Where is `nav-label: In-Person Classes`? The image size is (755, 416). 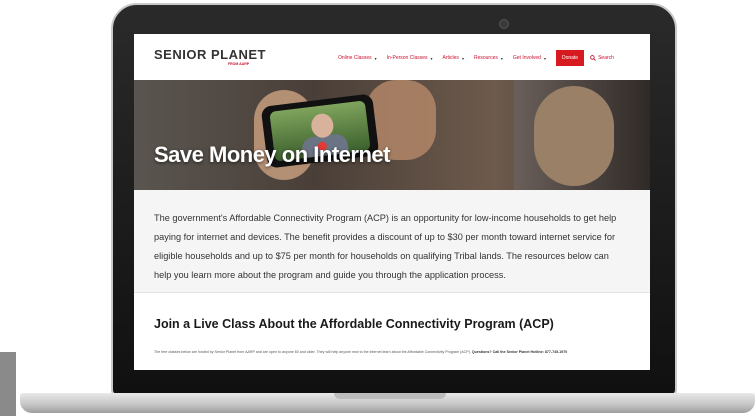 nav-label: In-Person Classes is located at coordinates (407, 58).